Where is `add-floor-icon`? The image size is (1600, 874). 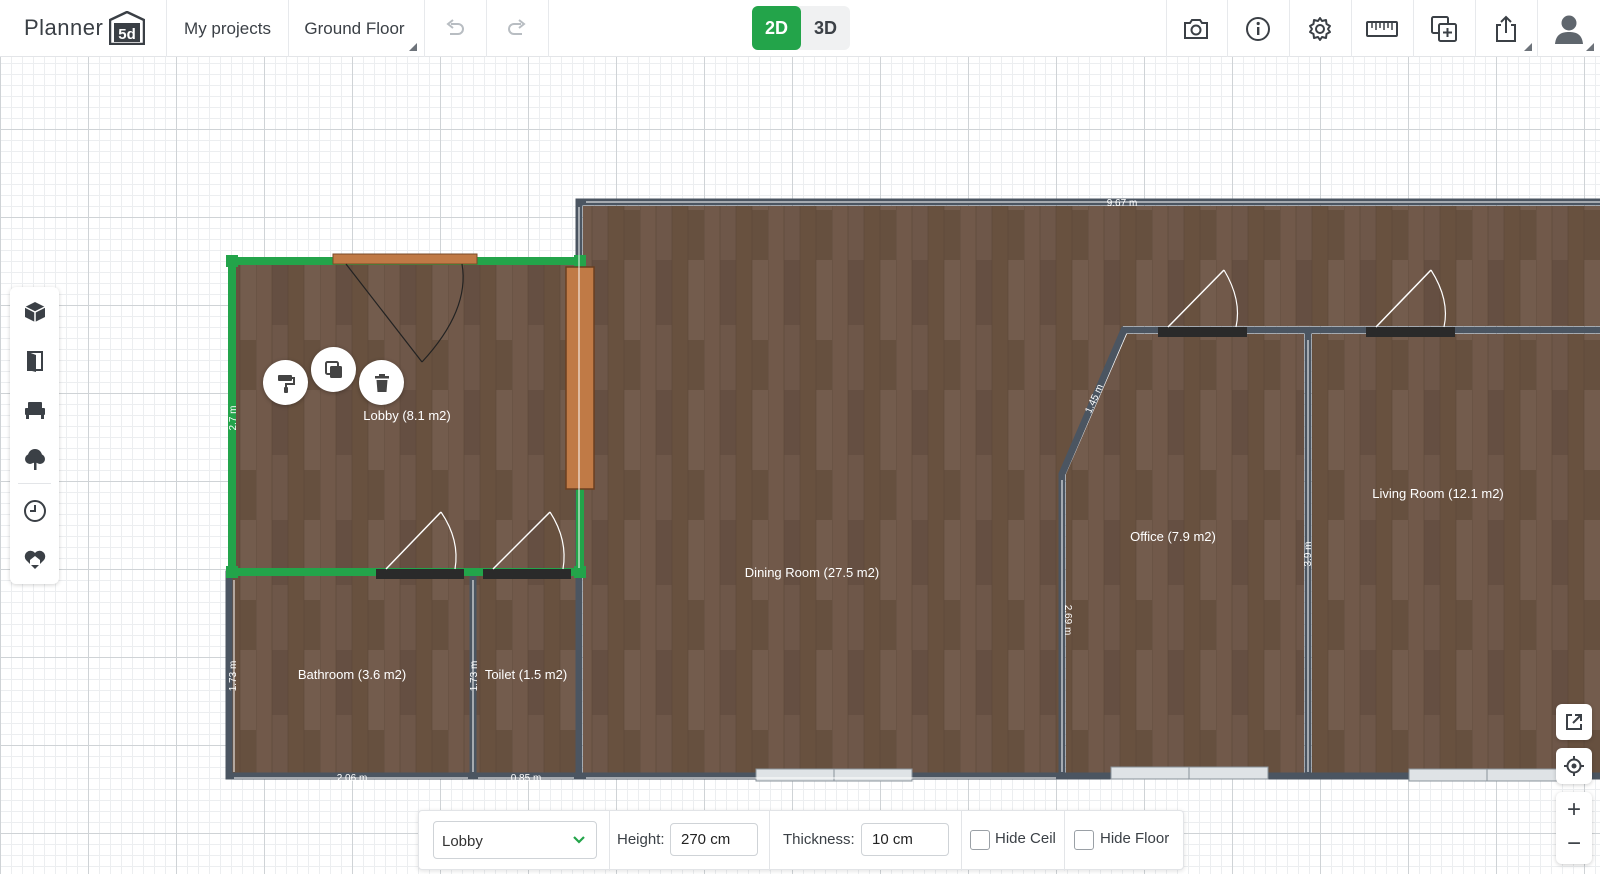
add-floor-icon is located at coordinates (1444, 28).